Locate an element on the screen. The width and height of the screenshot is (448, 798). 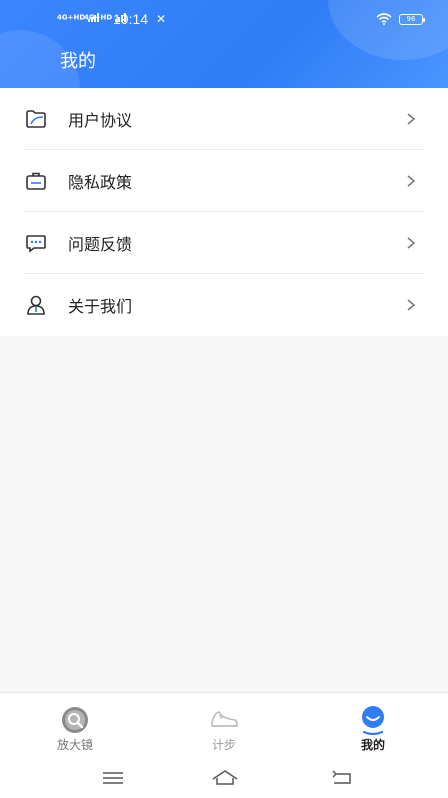
wifi-icon is located at coordinates (384, 19).